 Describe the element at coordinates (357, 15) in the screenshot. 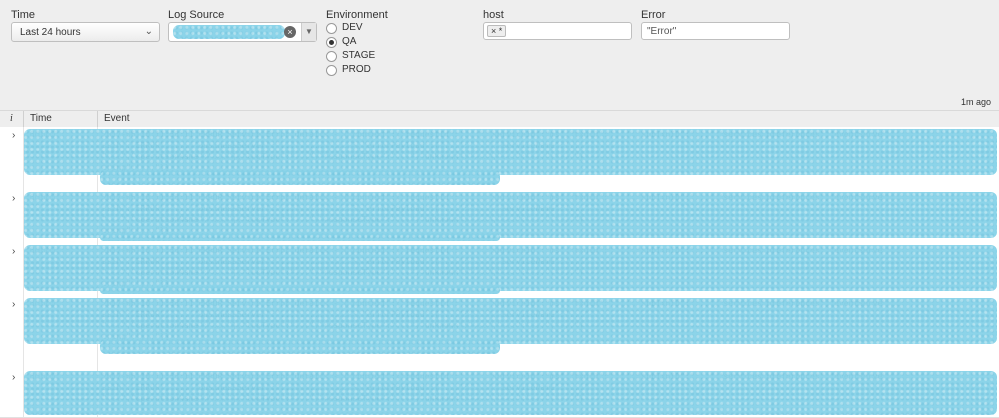

I see `environment-label: Environment` at that location.